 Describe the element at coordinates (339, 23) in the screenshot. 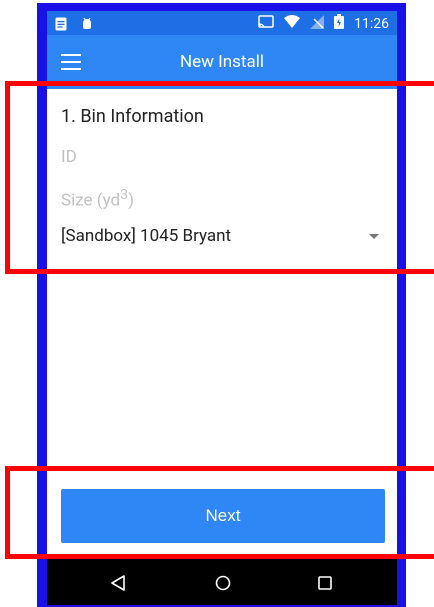

I see `battery-icon` at that location.